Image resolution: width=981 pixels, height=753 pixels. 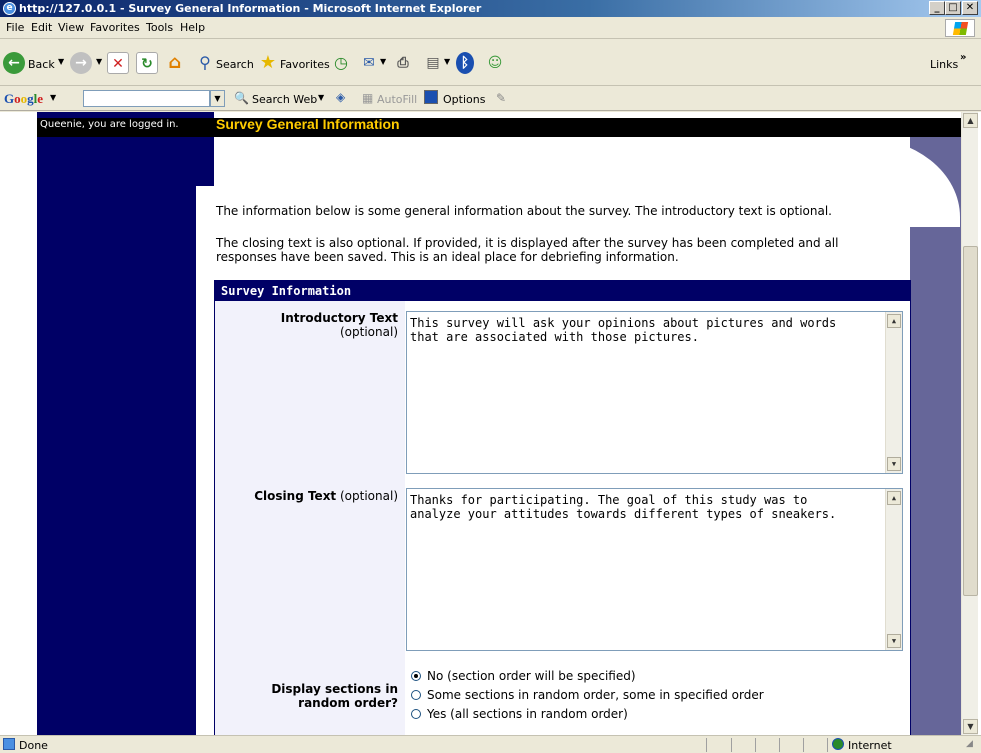 What do you see at coordinates (969, 744) in the screenshot?
I see `resize-grip-icon: ◢` at bounding box center [969, 744].